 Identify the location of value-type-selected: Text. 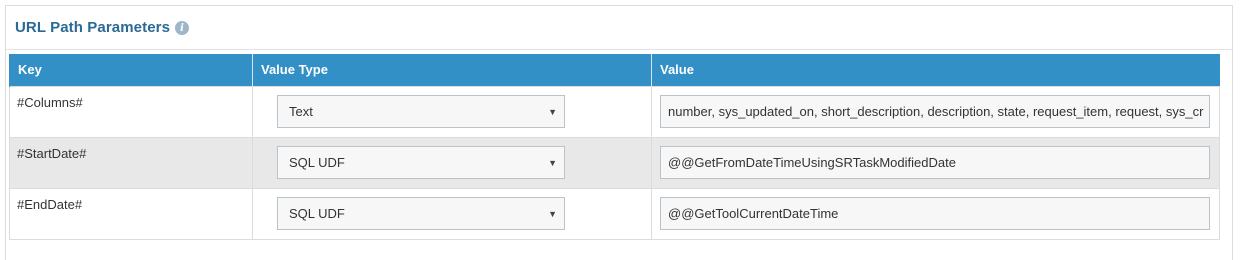
(301, 111).